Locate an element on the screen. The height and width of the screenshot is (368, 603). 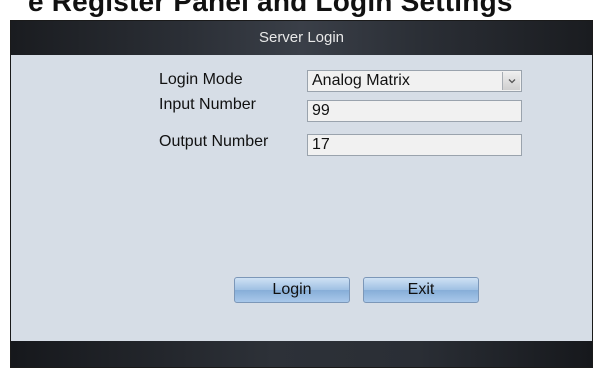
input-number-field: 99 is located at coordinates (414, 111).